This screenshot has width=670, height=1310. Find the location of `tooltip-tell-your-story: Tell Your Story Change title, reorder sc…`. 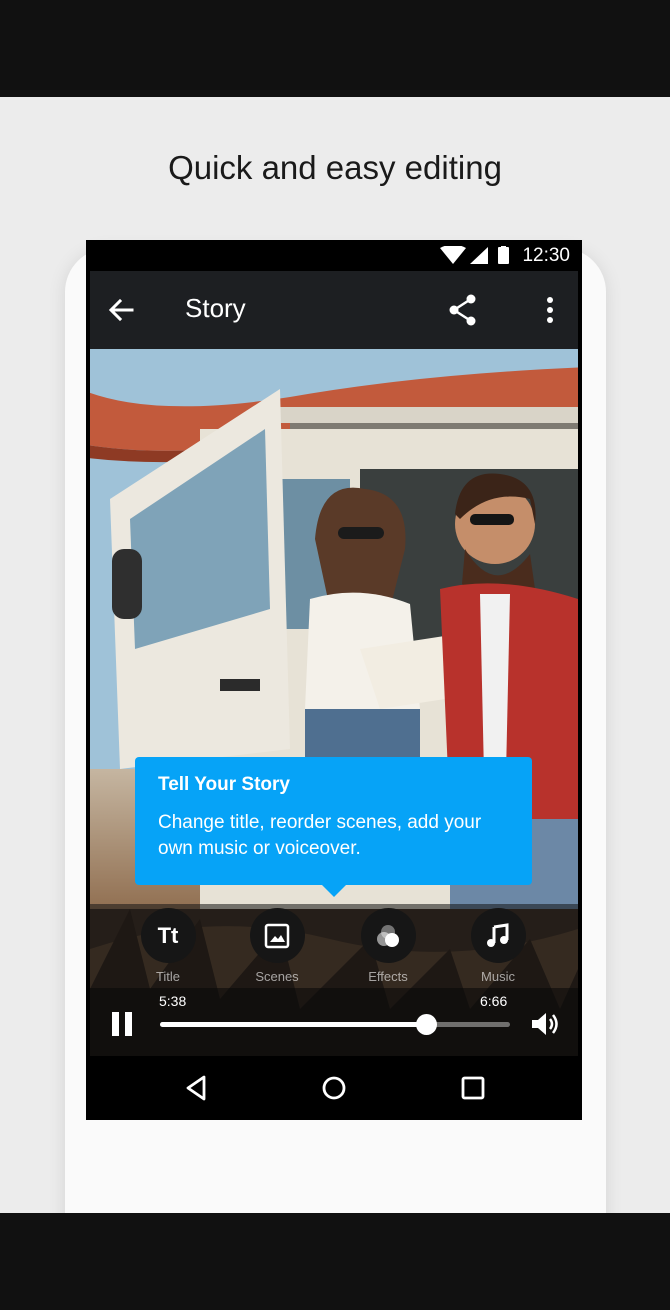

tooltip-tell-your-story: Tell Your Story Change title, reorder sc… is located at coordinates (333, 827).